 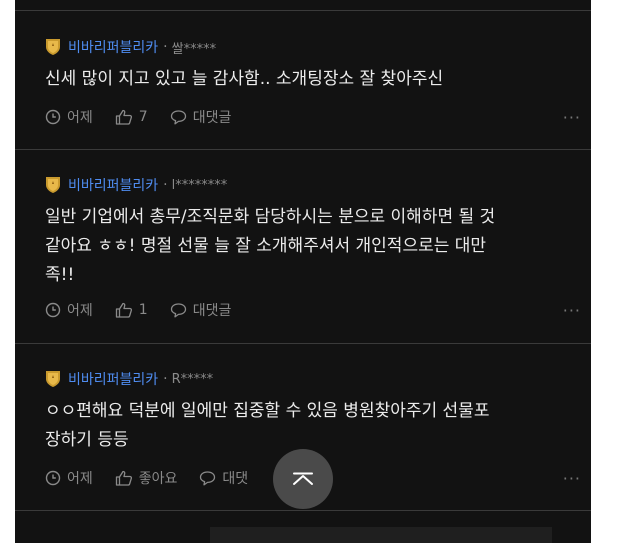 I want to click on scroll-to-top-button, so click(x=303, y=479).